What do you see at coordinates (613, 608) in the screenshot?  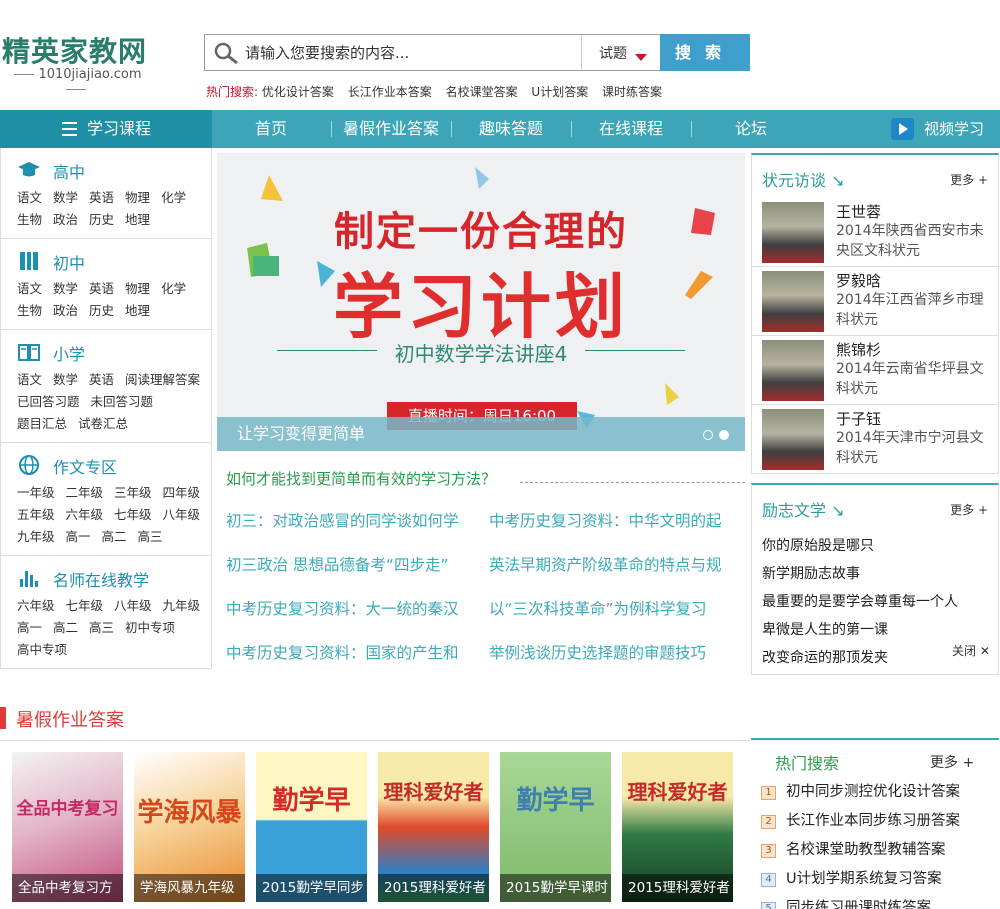 I see `article-link: 以“三次科技革命”为例科学复习` at bounding box center [613, 608].